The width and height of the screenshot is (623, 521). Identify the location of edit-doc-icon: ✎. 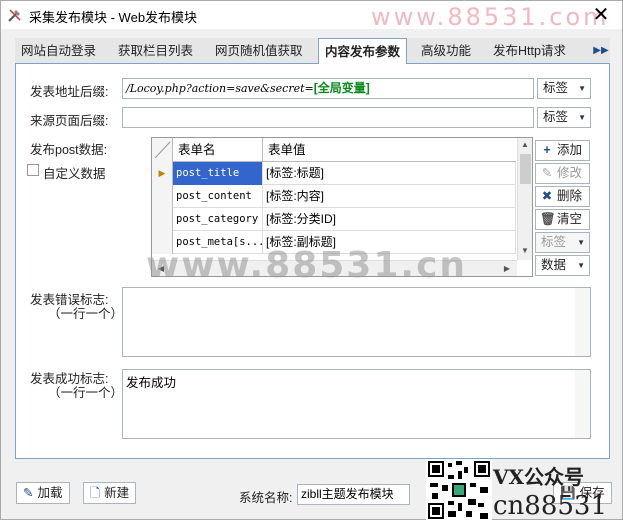
(28, 493).